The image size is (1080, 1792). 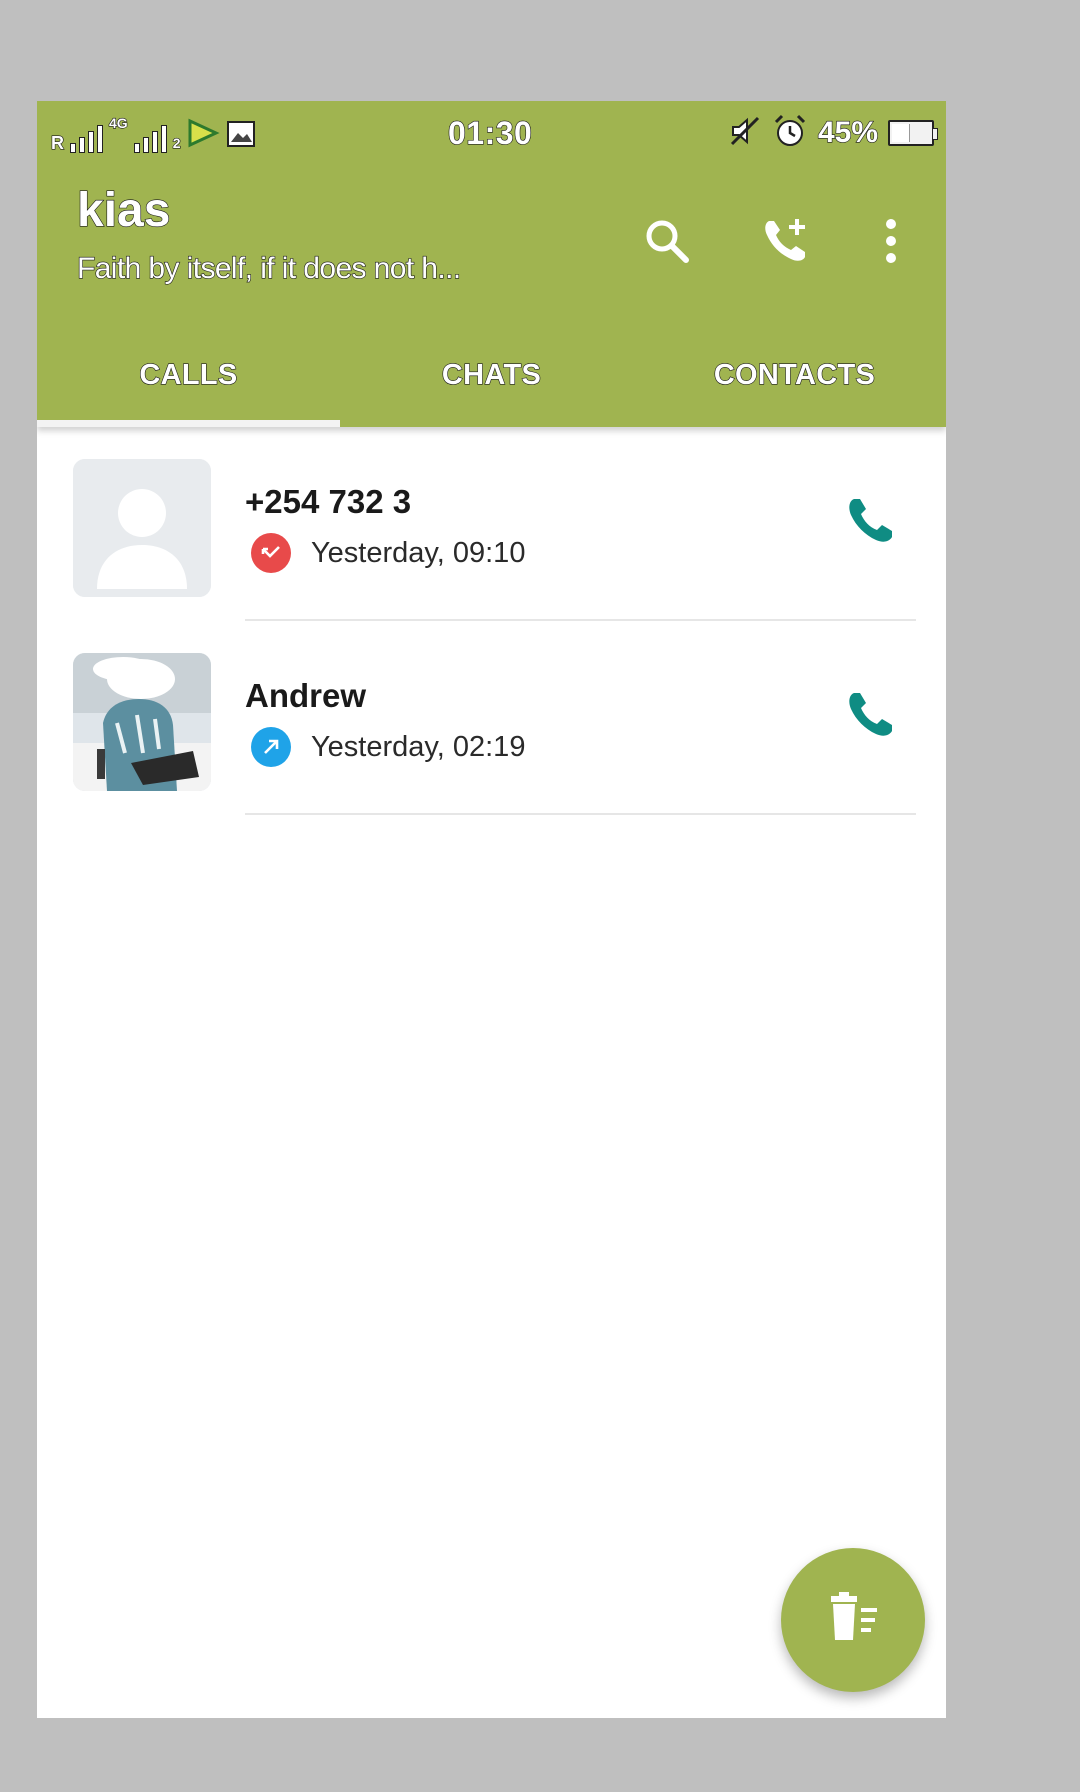 What do you see at coordinates (847, 132) in the screenshot?
I see `battery-percent: 45%` at bounding box center [847, 132].